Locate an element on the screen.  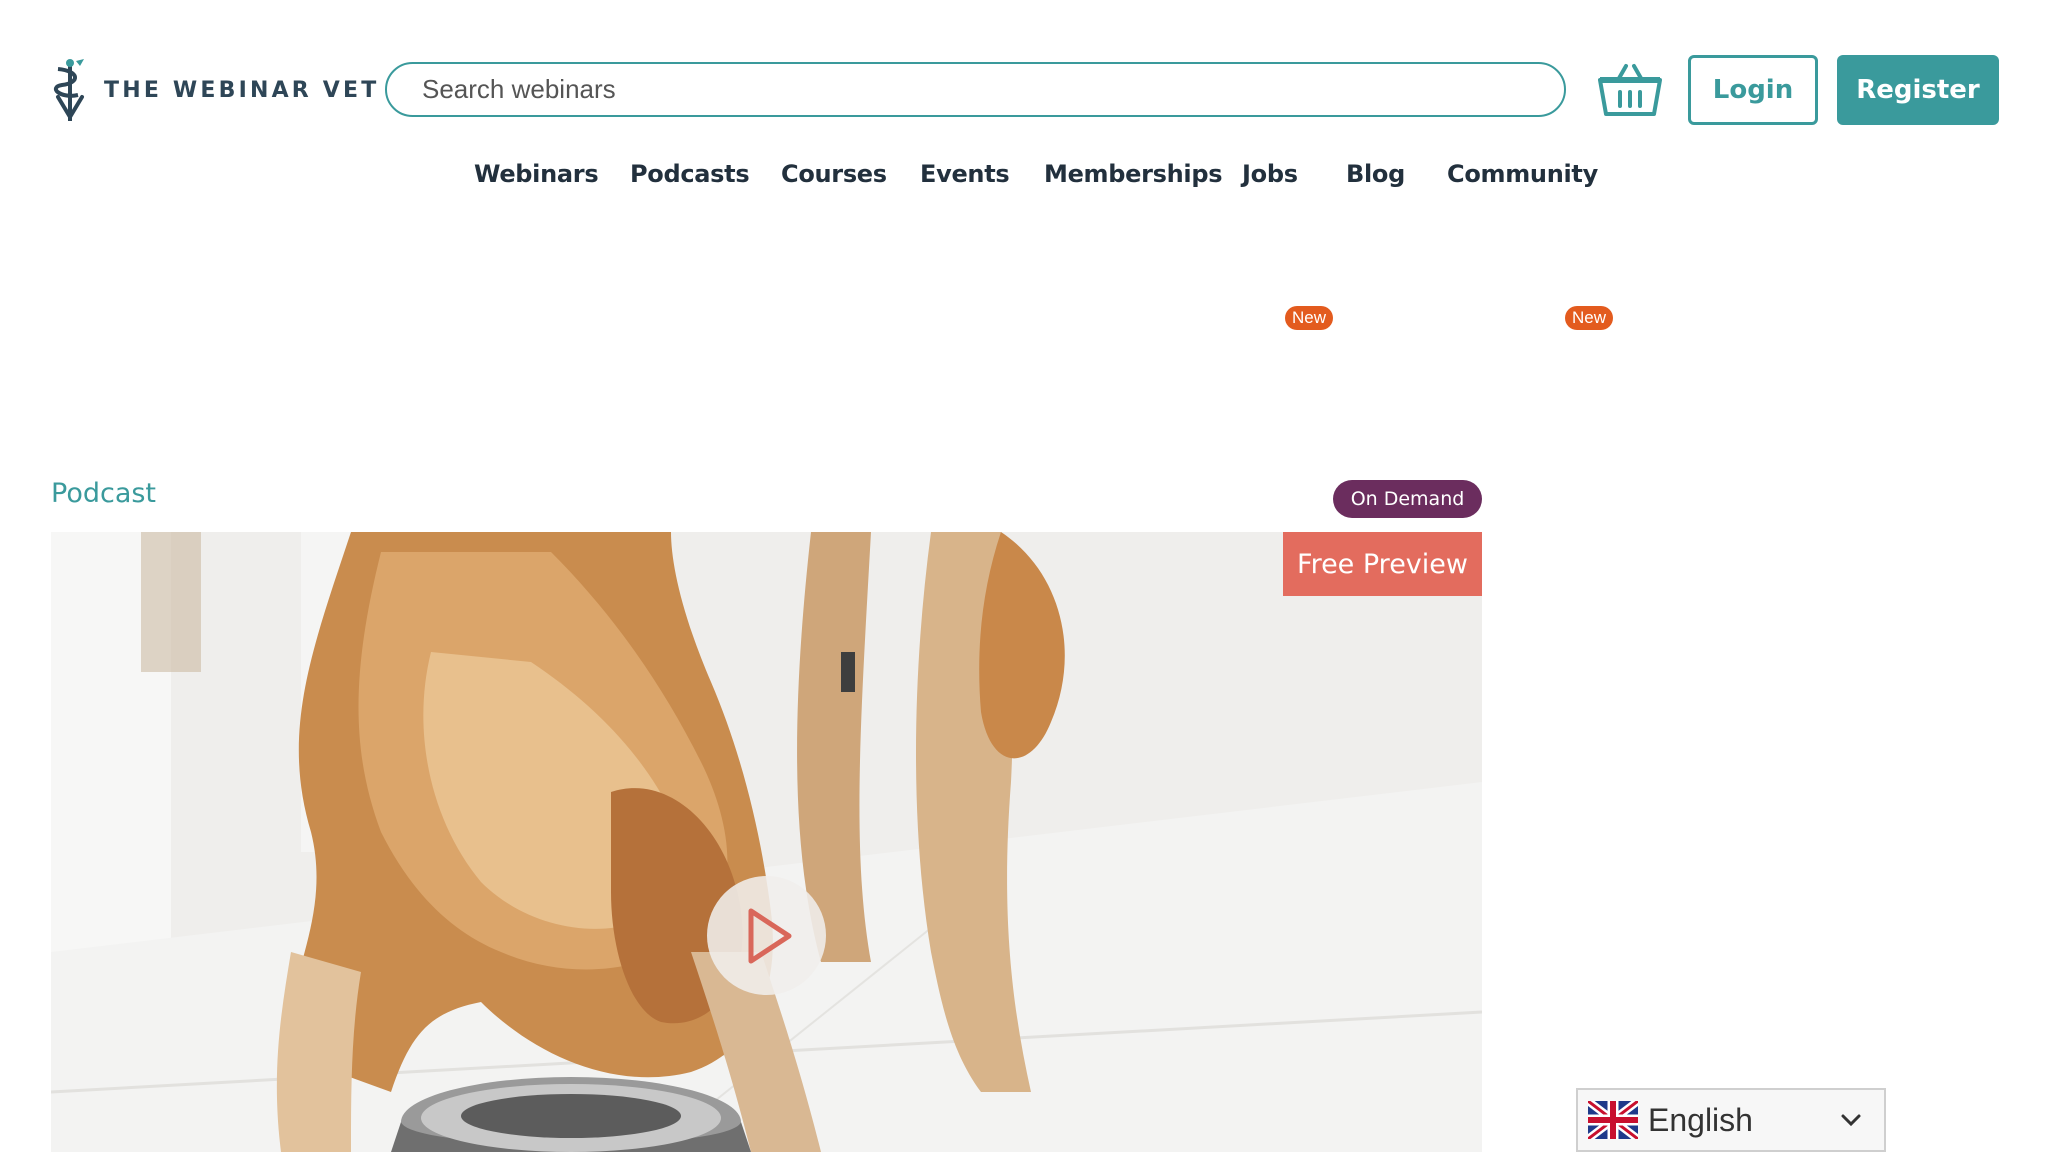
nav-item-community: Community is located at coordinates (1522, 174).